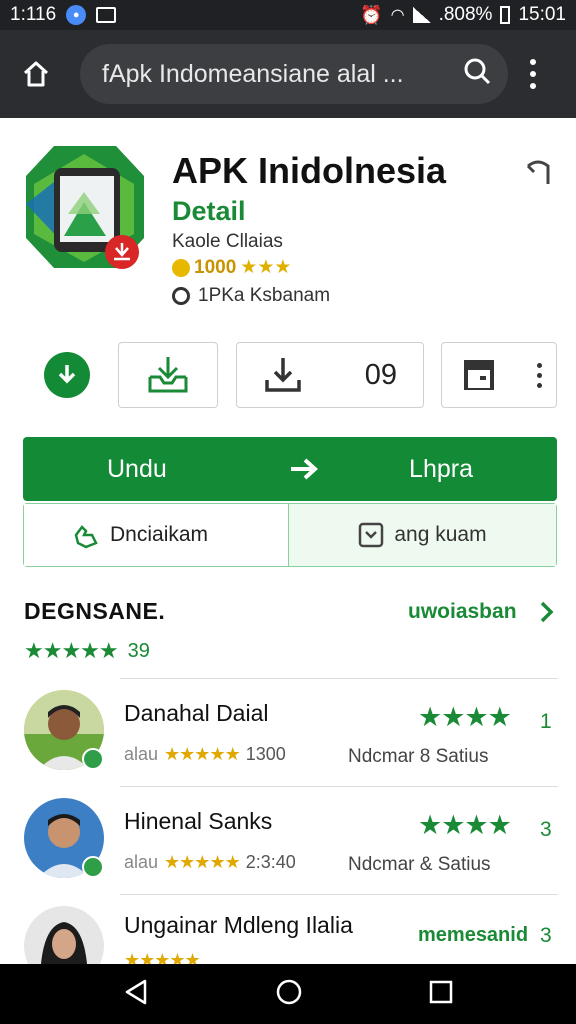 The height and width of the screenshot is (1024, 576). What do you see at coordinates (136, 994) in the screenshot?
I see `back-icon` at bounding box center [136, 994].